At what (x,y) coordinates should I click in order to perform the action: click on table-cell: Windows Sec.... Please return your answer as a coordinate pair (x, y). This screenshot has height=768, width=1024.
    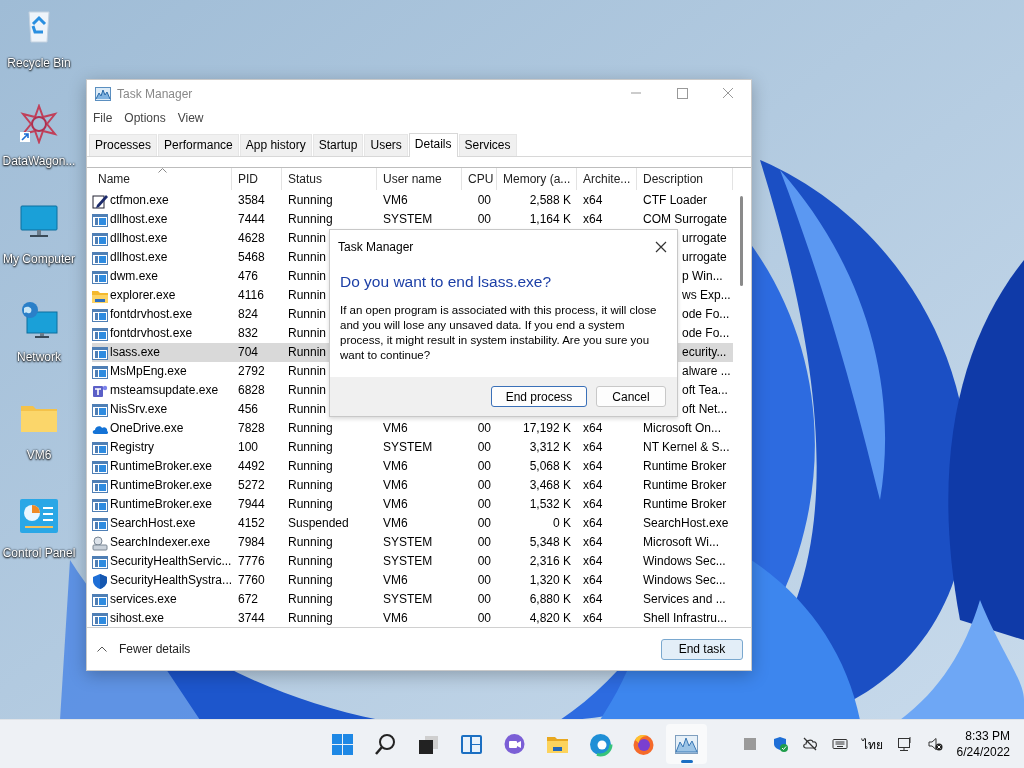
    Looking at the image, I should click on (684, 561).